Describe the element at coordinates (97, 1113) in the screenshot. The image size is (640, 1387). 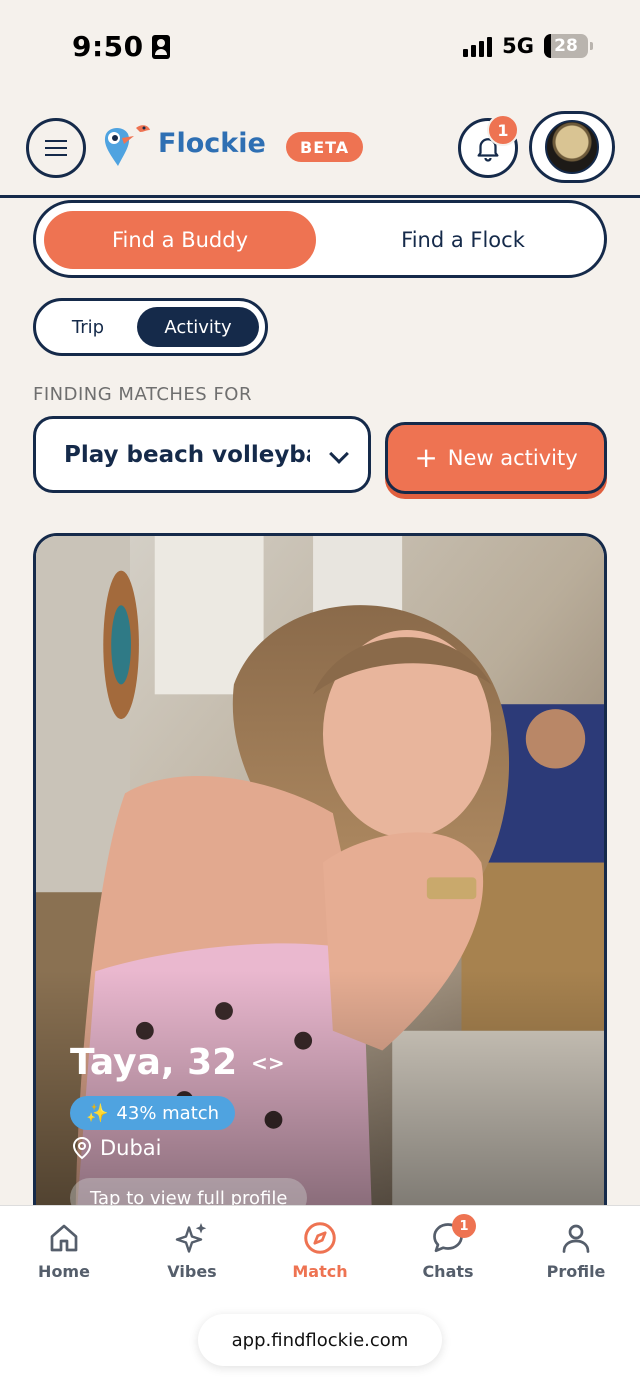
I see `sparkles-icon: ✨` at that location.